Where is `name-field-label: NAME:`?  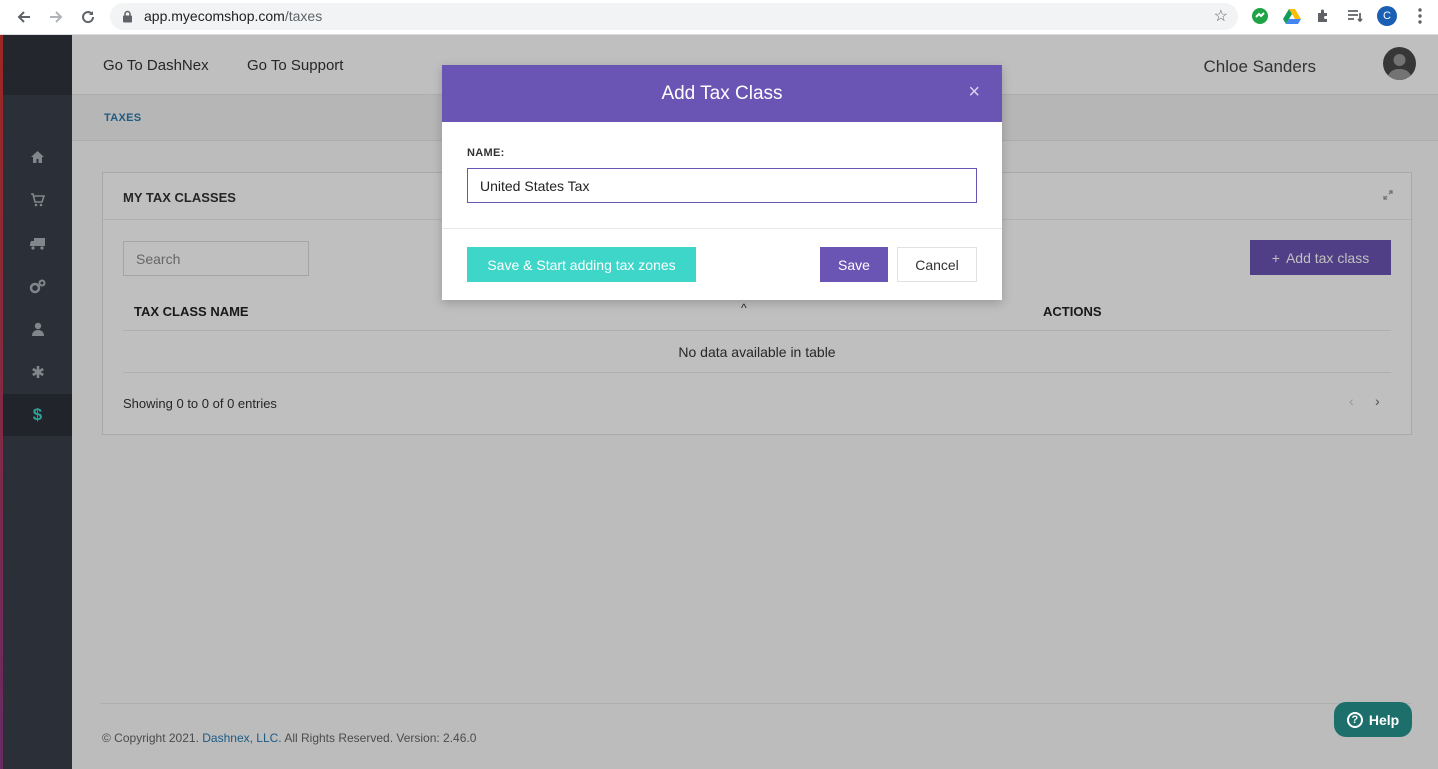
name-field-label: NAME: is located at coordinates (486, 153).